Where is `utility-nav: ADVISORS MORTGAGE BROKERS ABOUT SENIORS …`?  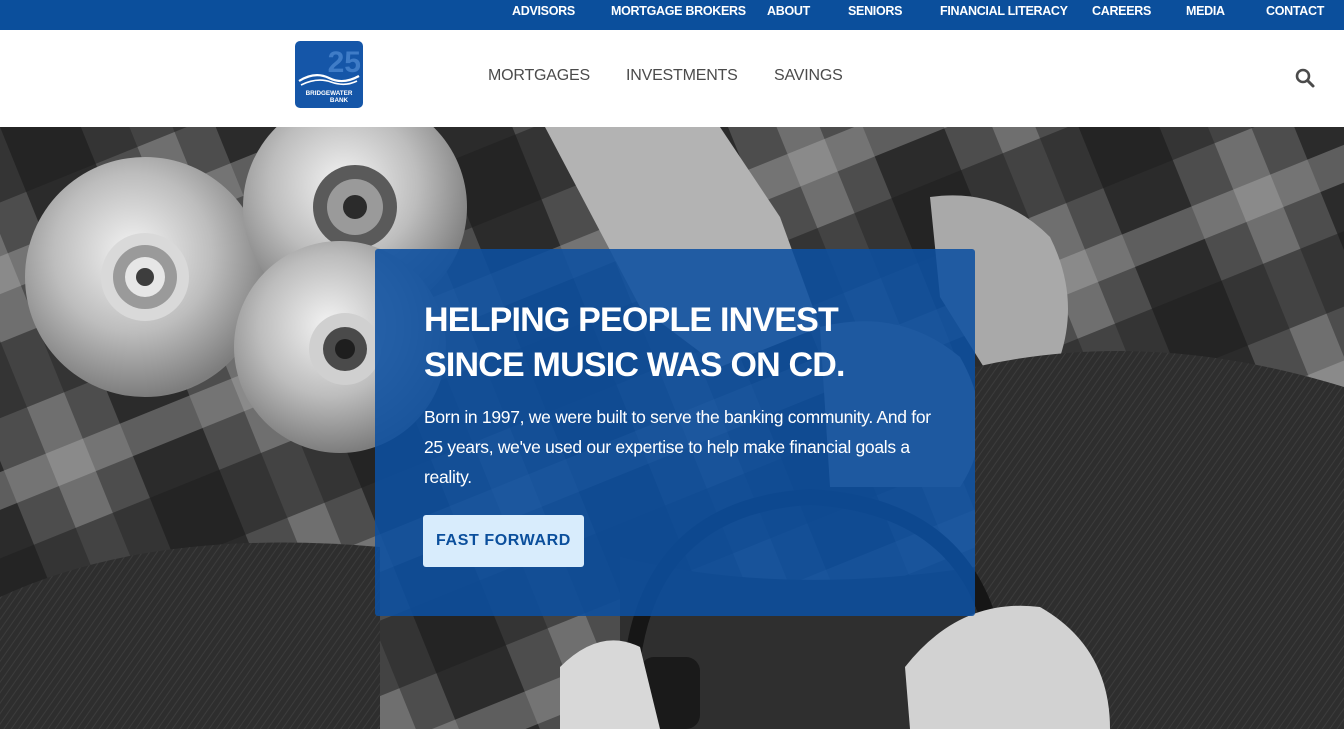
utility-nav: ADVISORS MORTGAGE BROKERS ABOUT SENIORS … is located at coordinates (672, 15).